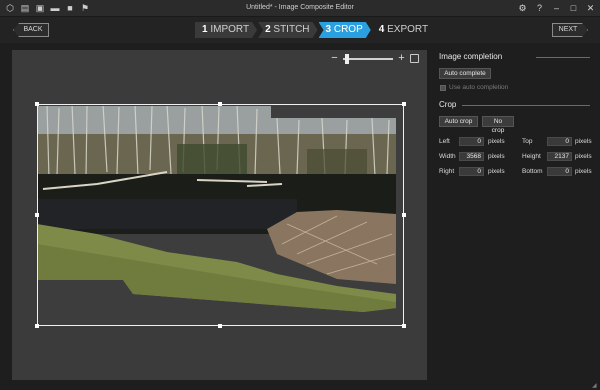 This screenshot has width=600, height=390. What do you see at coordinates (268, 29) in the screenshot?
I see `step-number: 2` at bounding box center [268, 29].